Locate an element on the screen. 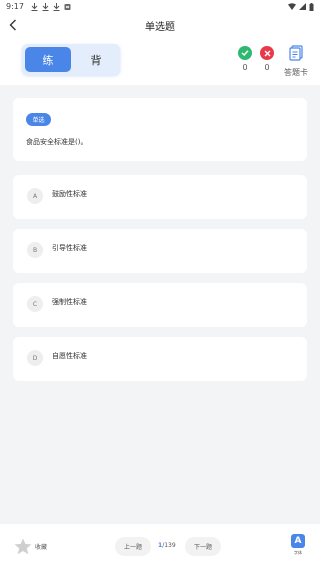 The height and width of the screenshot is (569, 320). option-b: B 引导性标准 is located at coordinates (160, 251).